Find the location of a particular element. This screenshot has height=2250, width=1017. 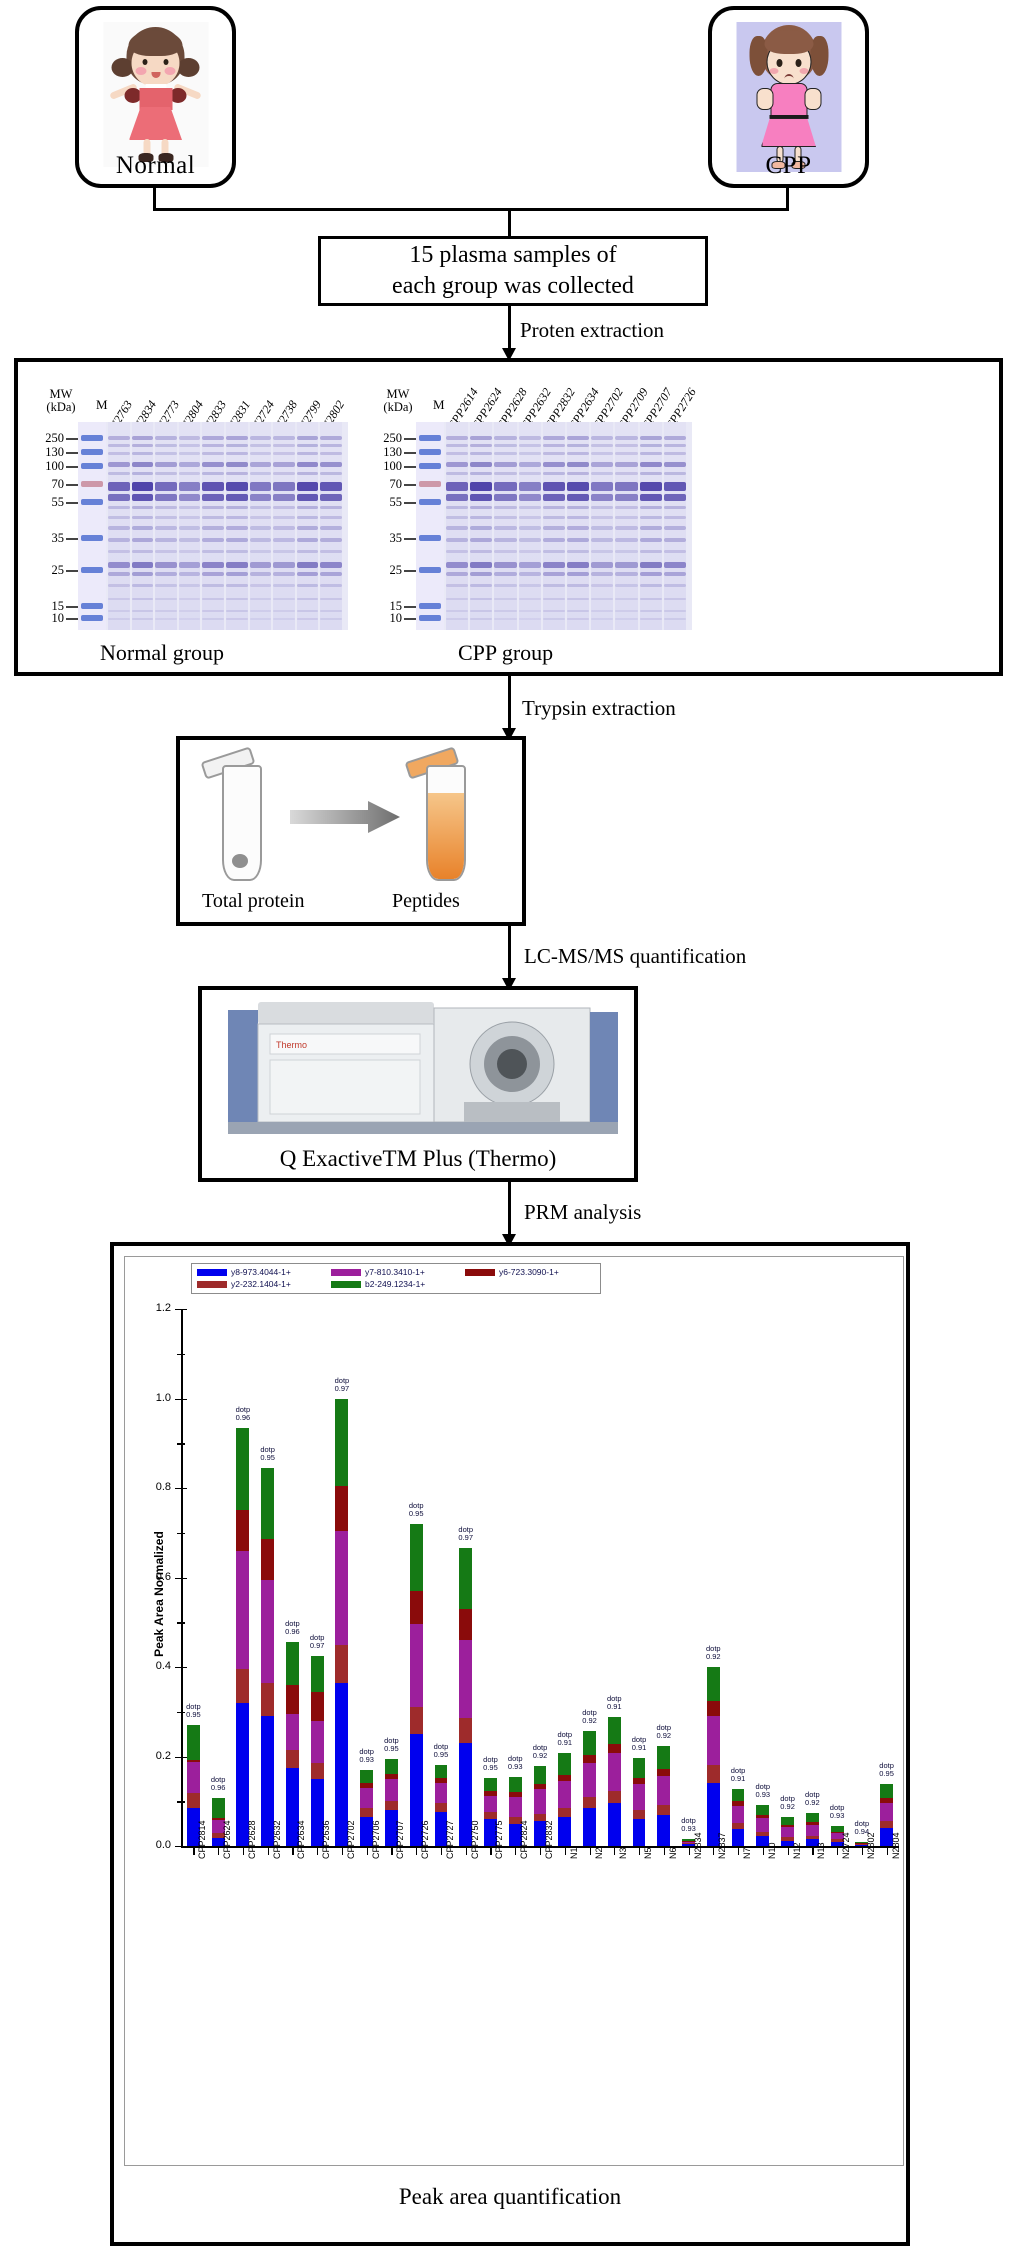

normal-group-label: Normal is located at coordinates (155, 165).